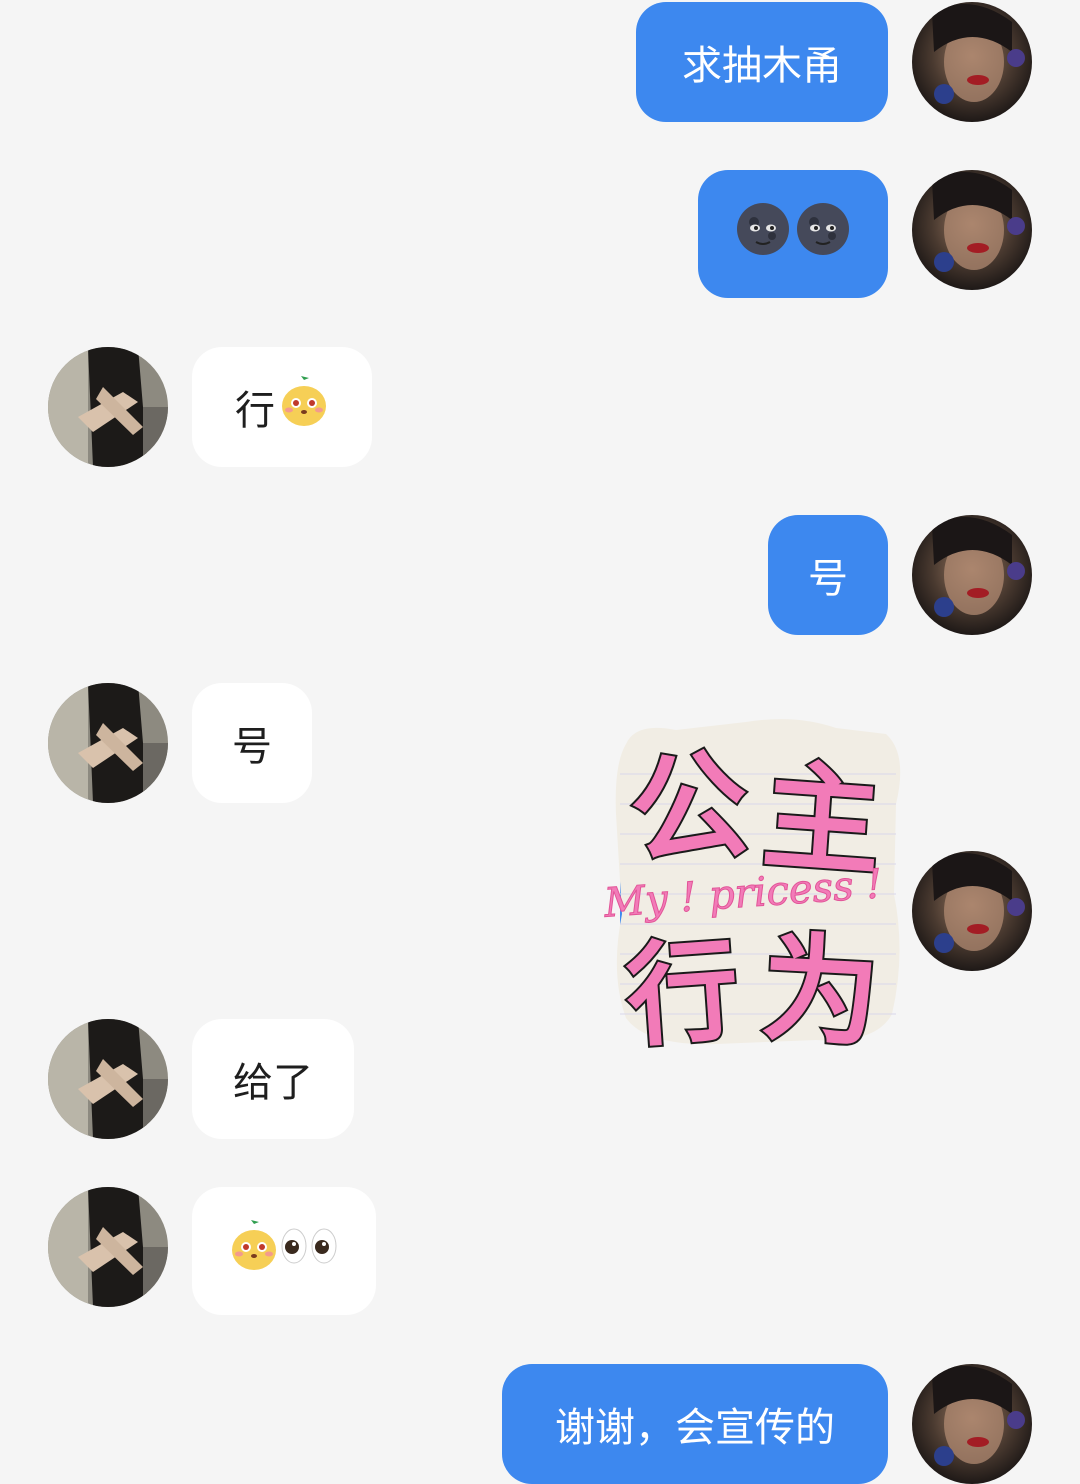  I want to click on princess-sticker: 公 主 行 为 My ! pricess !, so click(756, 889).